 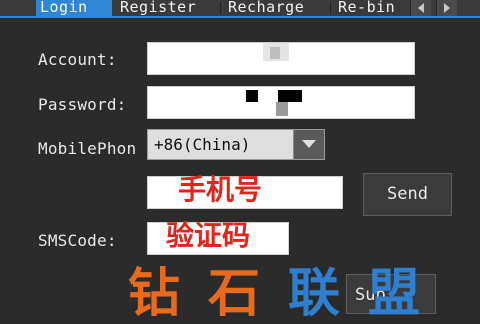 I want to click on password-input, so click(x=281, y=102).